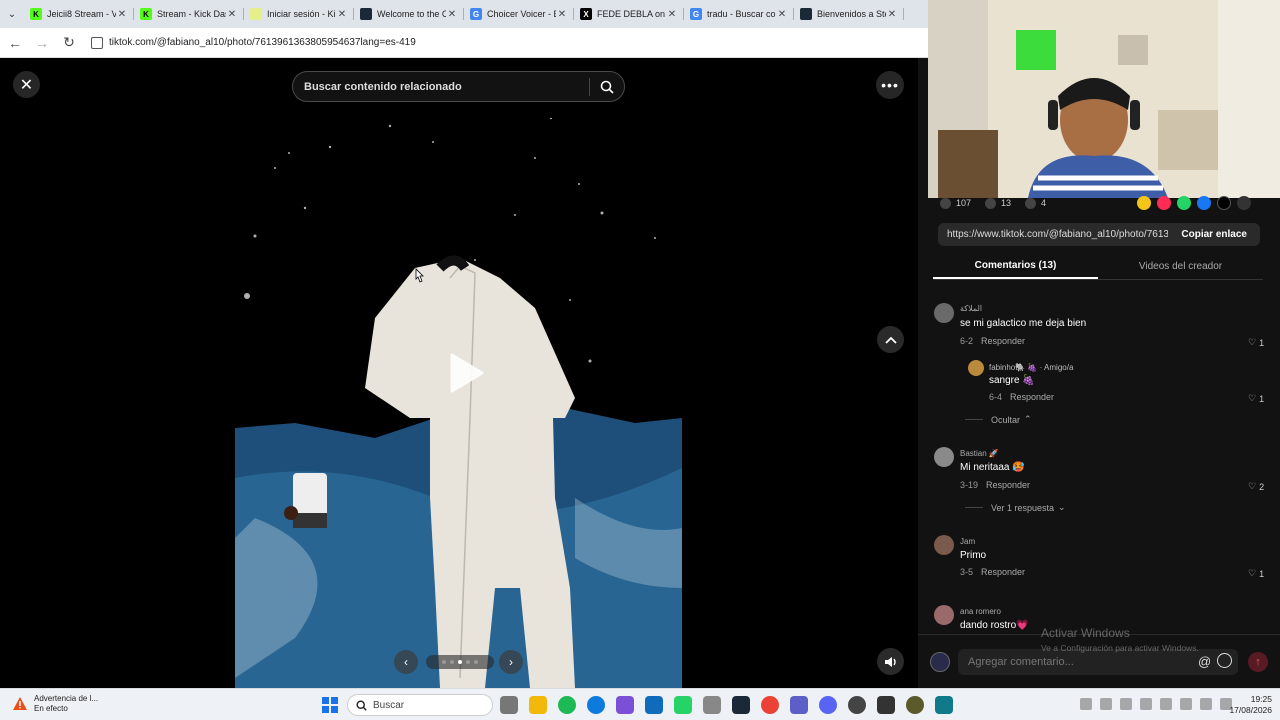  What do you see at coordinates (890, 85) in the screenshot?
I see `more-options-button: •••` at bounding box center [890, 85].